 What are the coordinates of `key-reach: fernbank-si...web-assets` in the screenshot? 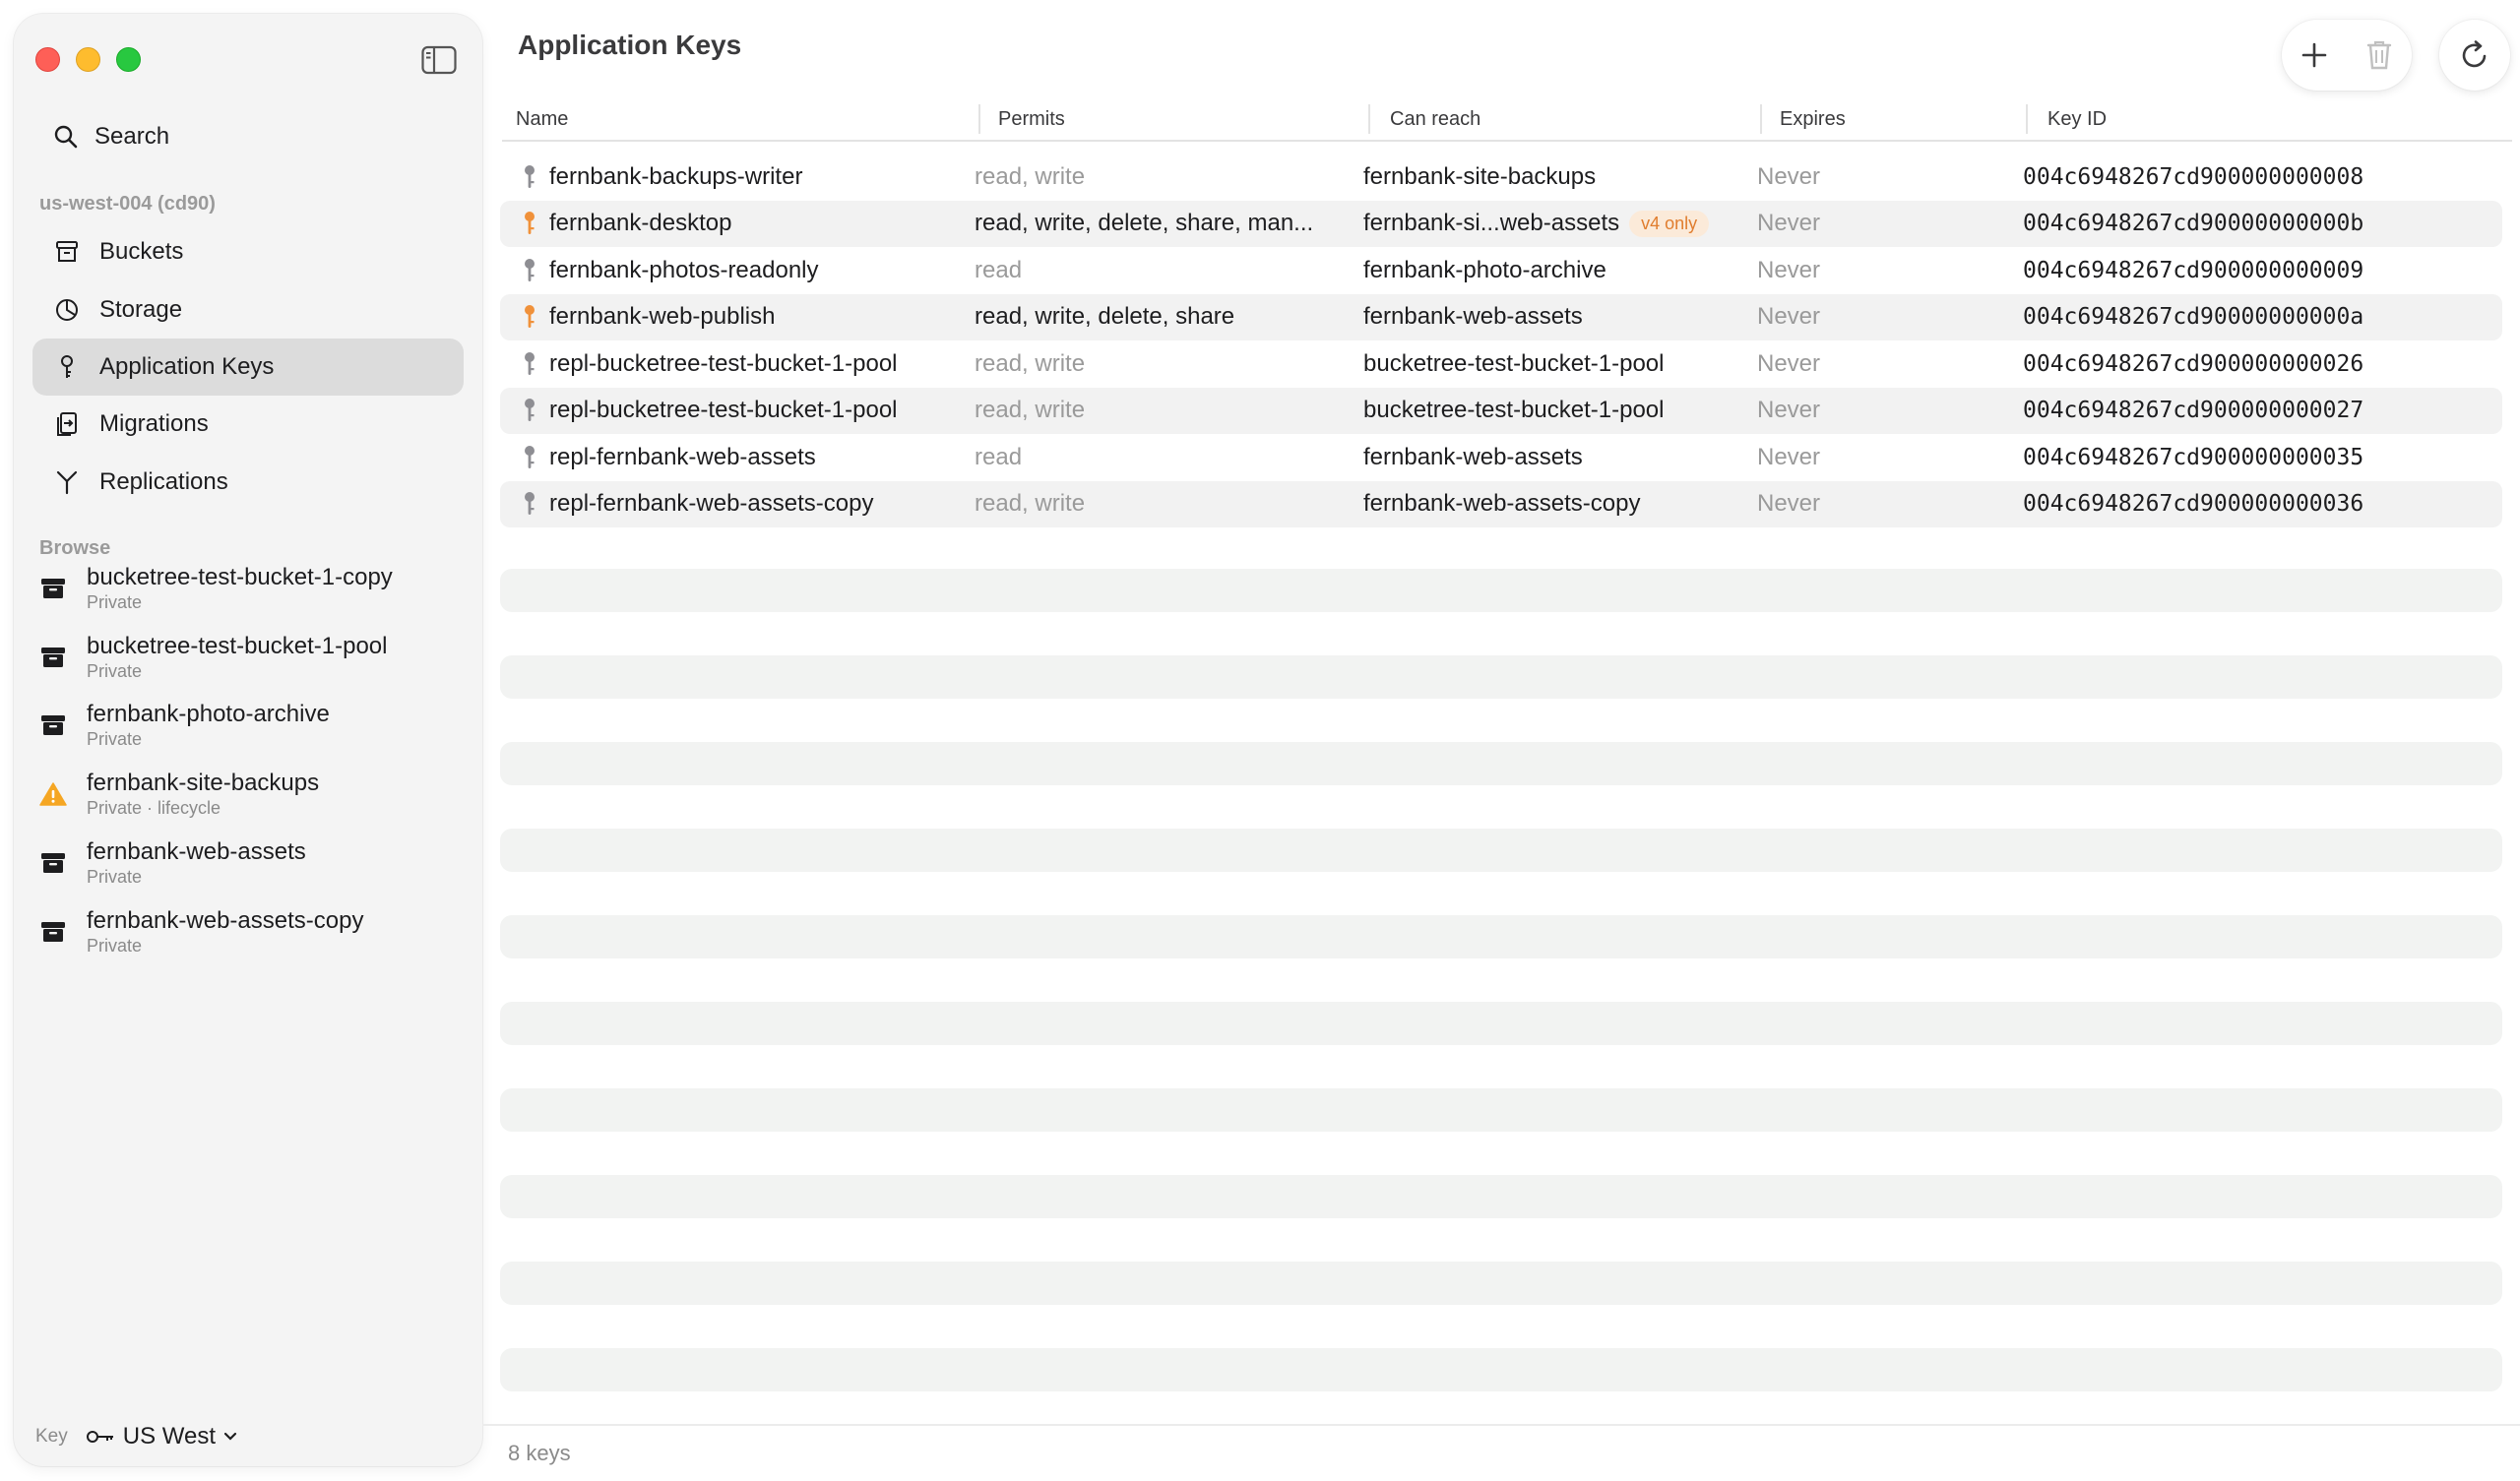 It's located at (1491, 223).